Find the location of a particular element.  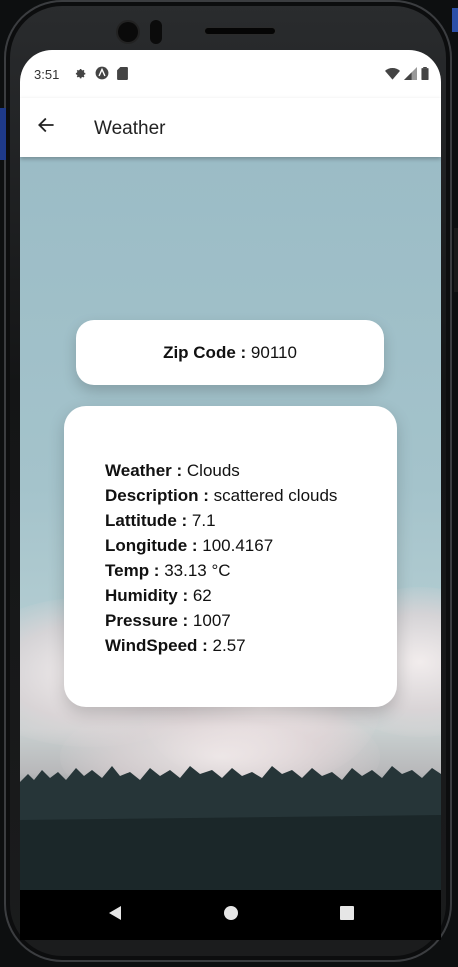

temp-row: Temp : 33.13 °C is located at coordinates (221, 570).